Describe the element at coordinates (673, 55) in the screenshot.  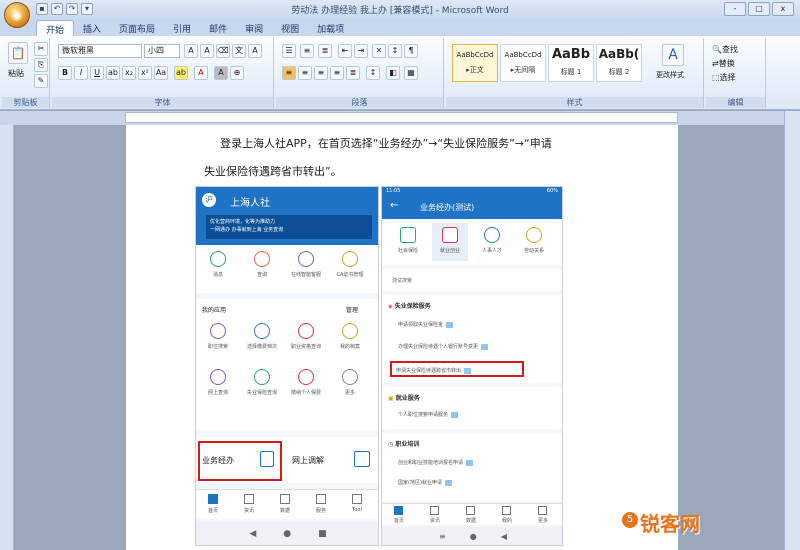
I see `change-styles-icon: A` at that location.